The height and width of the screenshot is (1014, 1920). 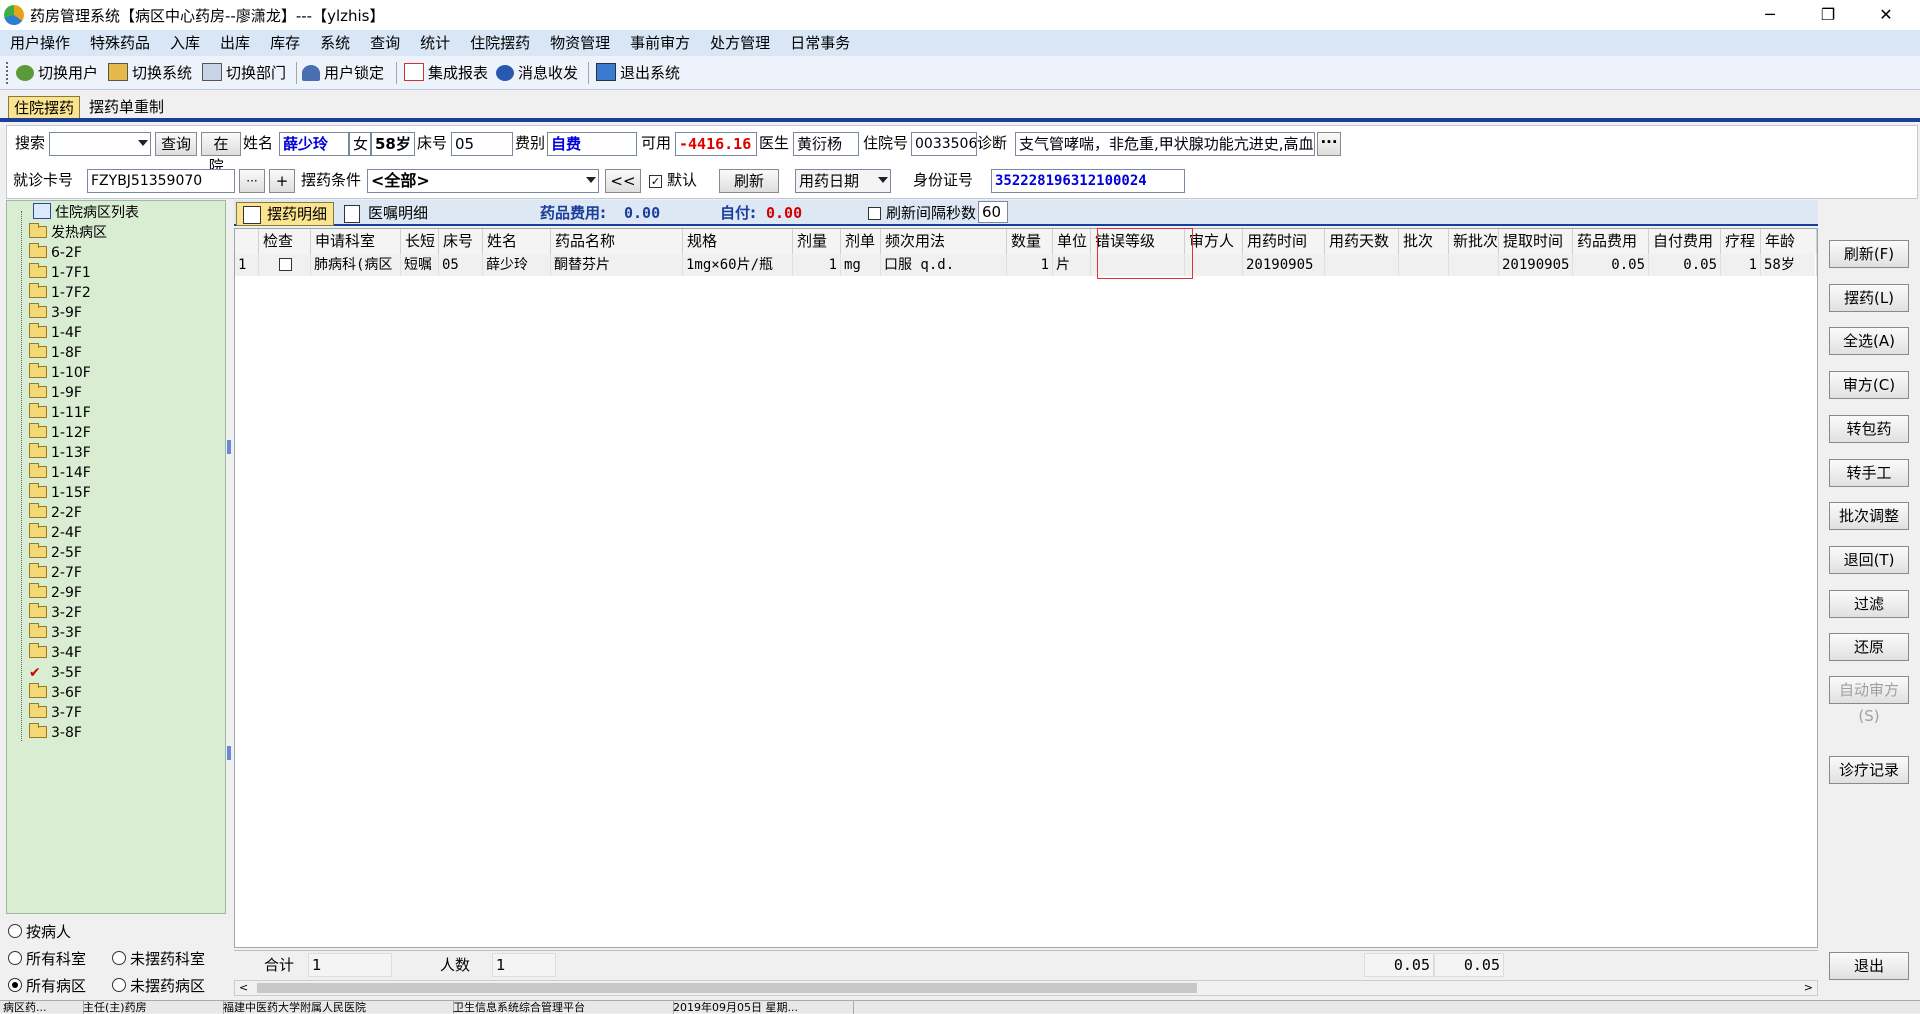 What do you see at coordinates (1741, 241) in the screenshot?
I see `column-header: 疗程` at bounding box center [1741, 241].